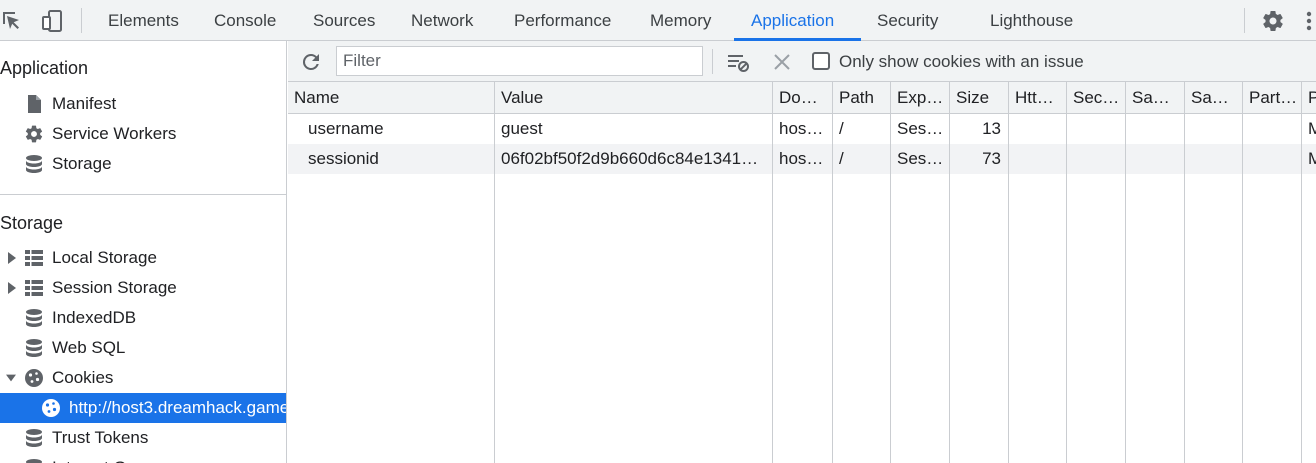 This screenshot has width=1316, height=463. I want to click on sidebar-item-web-sql: Web SQL, so click(143, 348).